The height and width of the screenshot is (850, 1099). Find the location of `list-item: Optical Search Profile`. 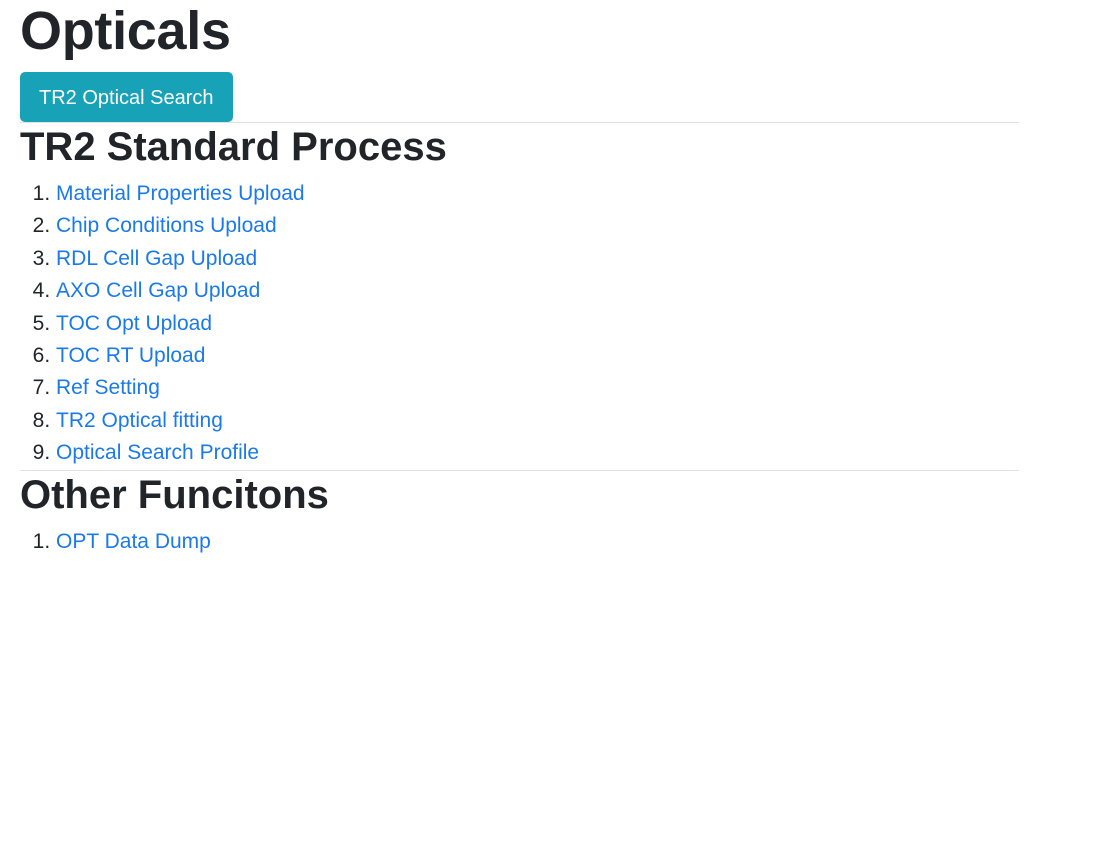

list-item: Optical Search Profile is located at coordinates (537, 453).